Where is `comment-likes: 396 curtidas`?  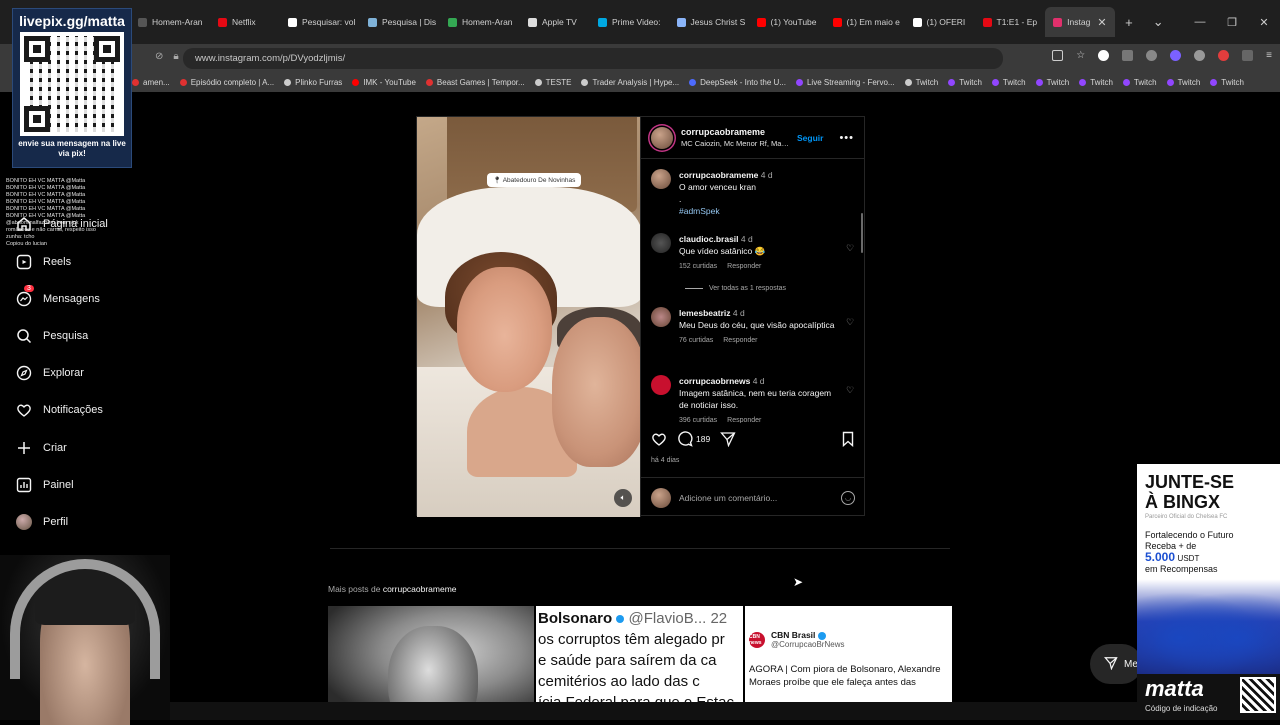 comment-likes: 396 curtidas is located at coordinates (698, 419).